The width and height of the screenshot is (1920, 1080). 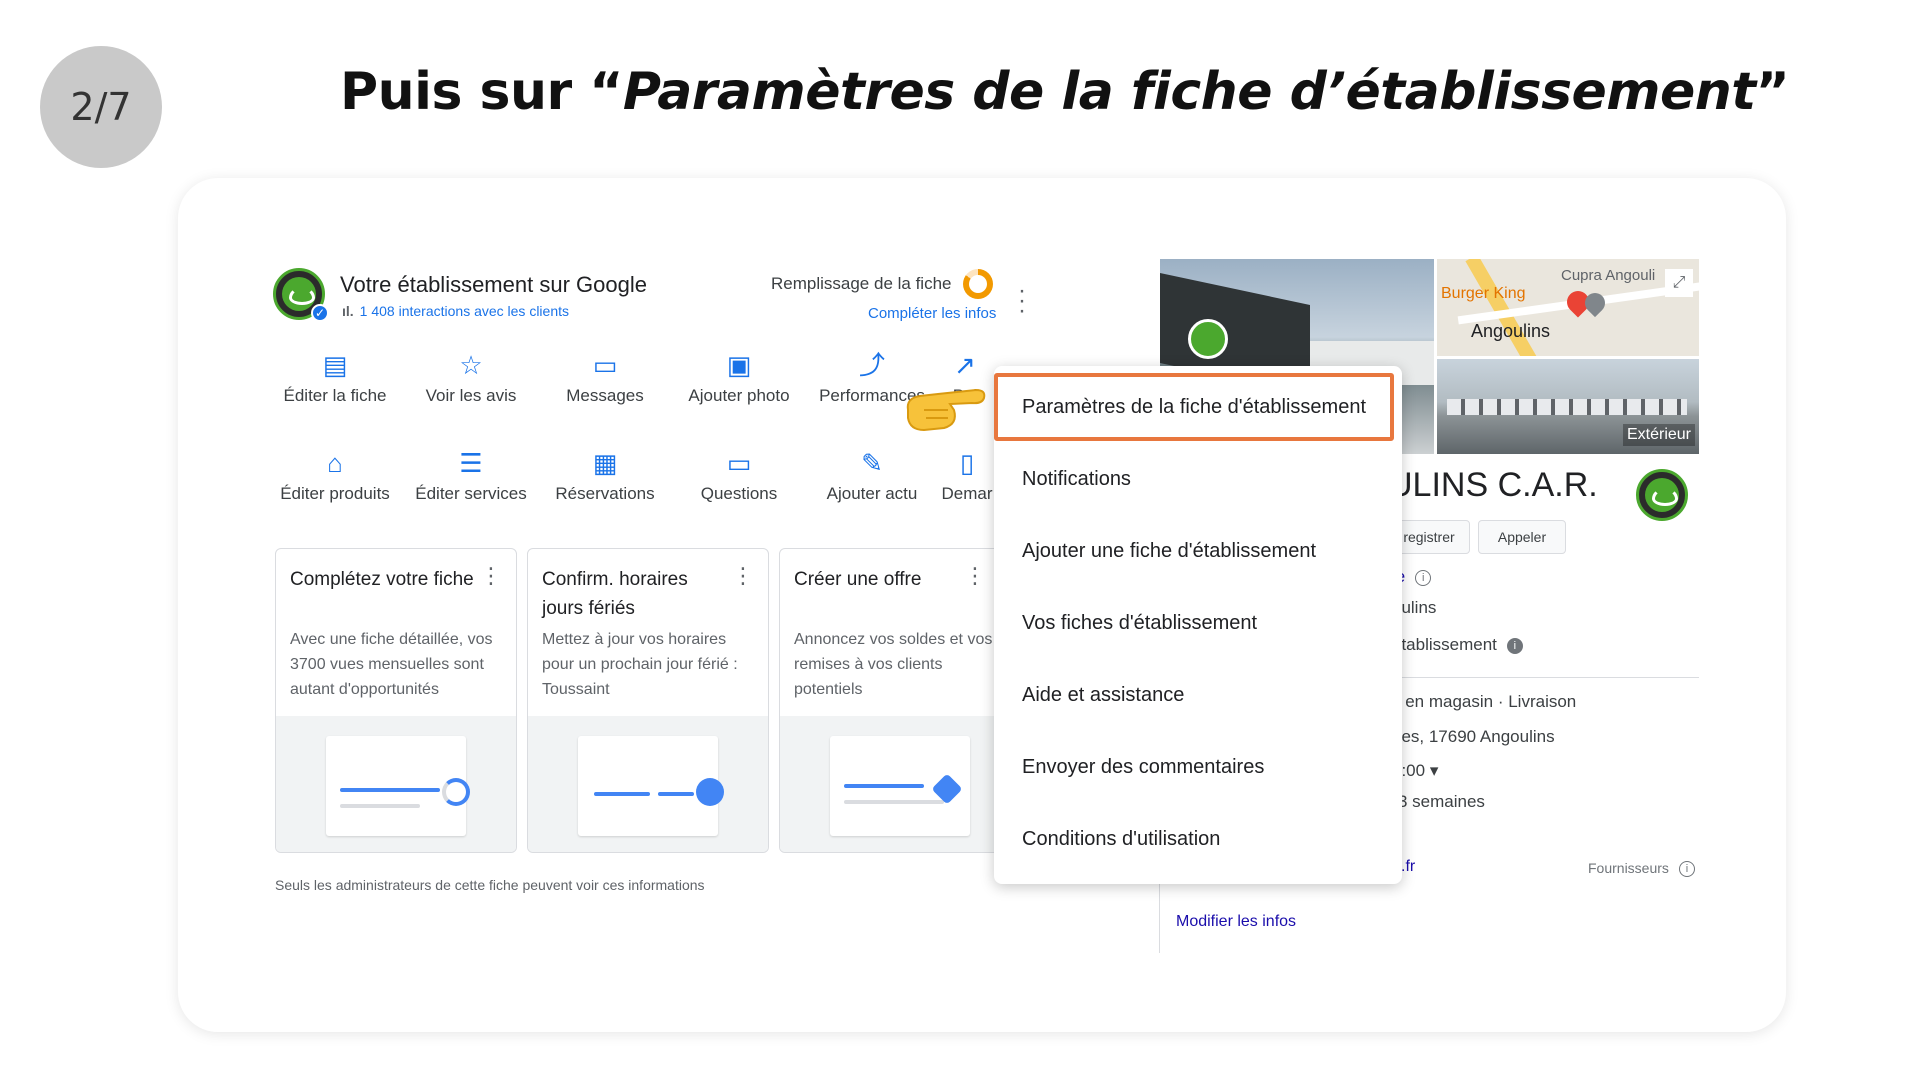 What do you see at coordinates (605, 365) in the screenshot?
I see `message-icon: ▭` at bounding box center [605, 365].